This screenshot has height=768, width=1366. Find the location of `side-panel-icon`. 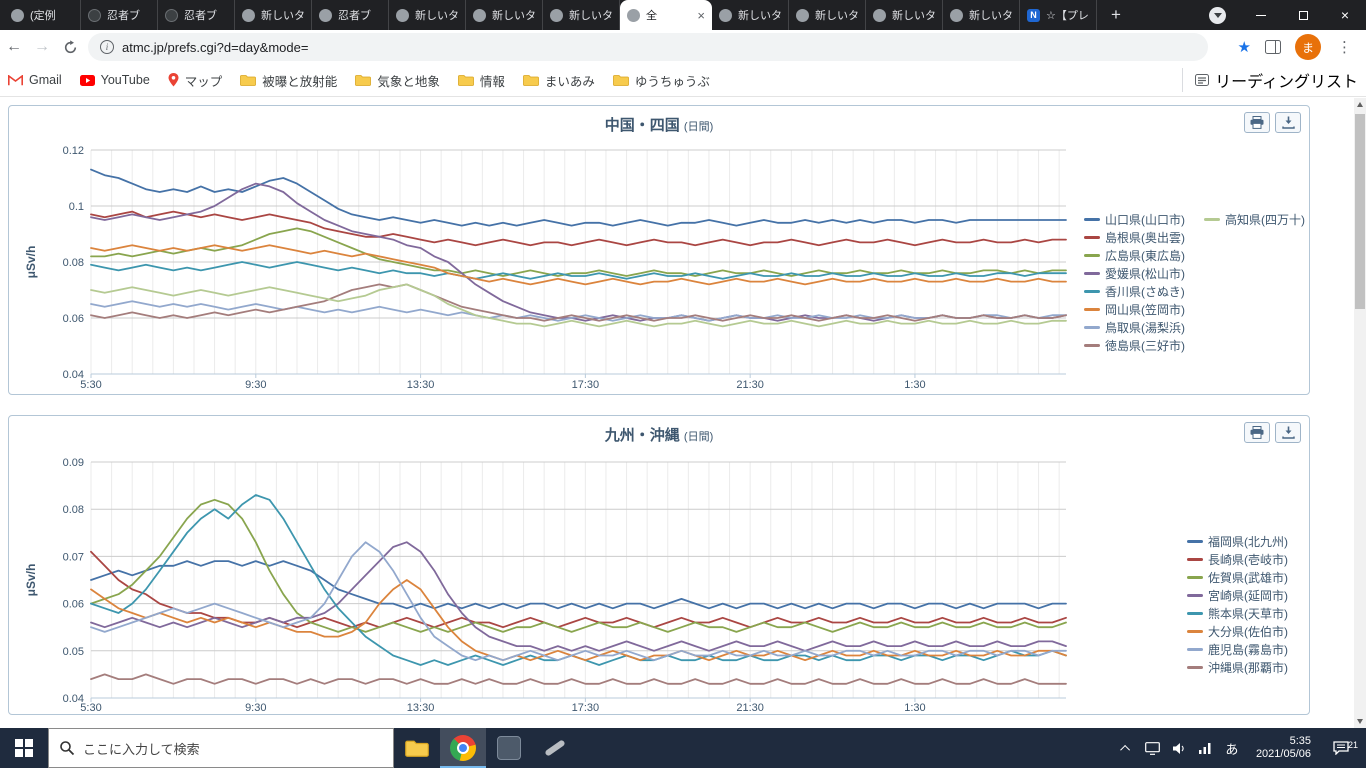

side-panel-icon is located at coordinates (1273, 47).